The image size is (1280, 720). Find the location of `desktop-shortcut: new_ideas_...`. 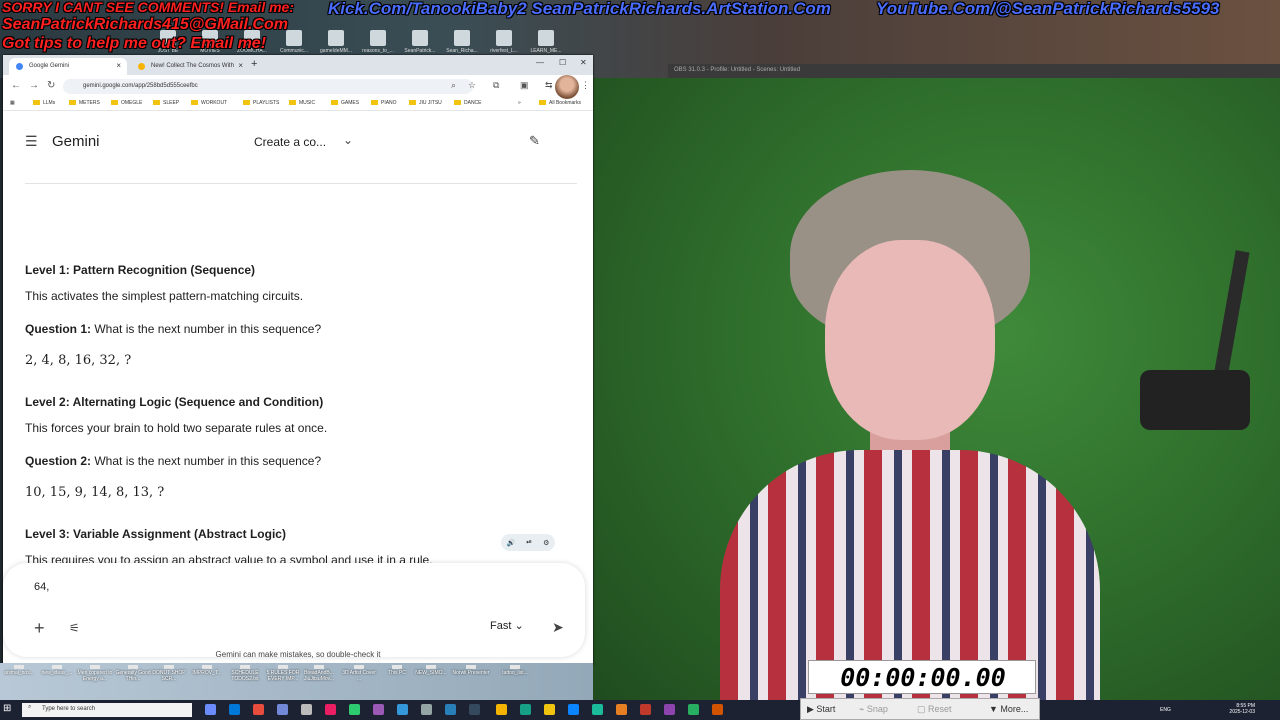

desktop-shortcut: new_ideas_... is located at coordinates (57, 670).